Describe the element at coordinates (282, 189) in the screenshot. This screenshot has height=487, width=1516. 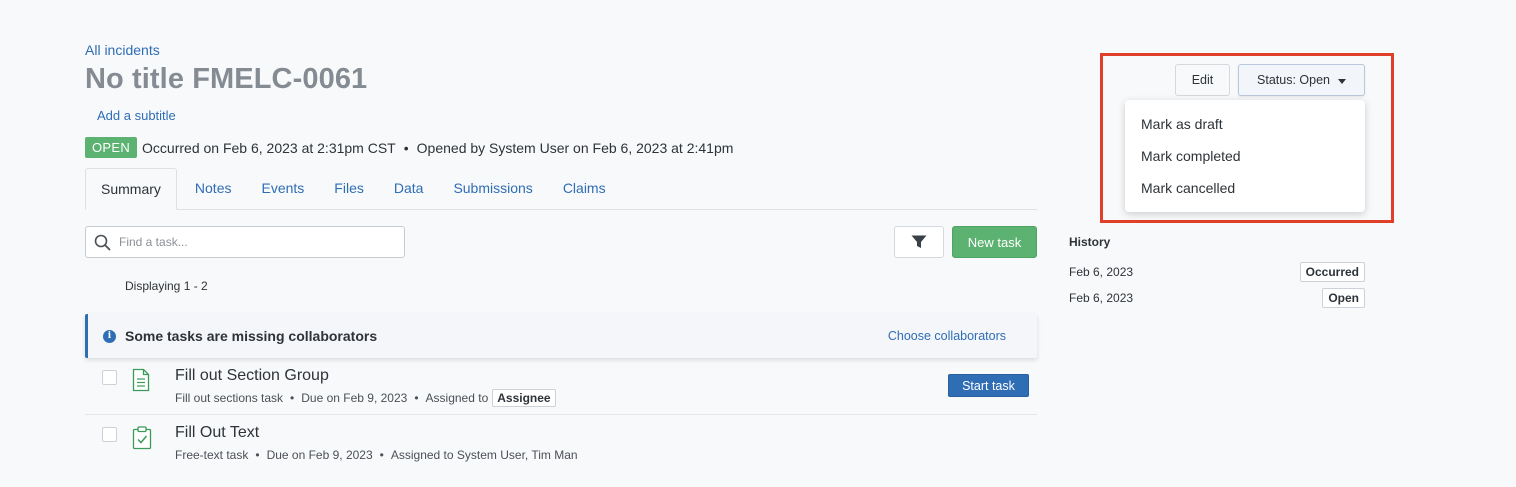
I see `tab-events: Events` at that location.